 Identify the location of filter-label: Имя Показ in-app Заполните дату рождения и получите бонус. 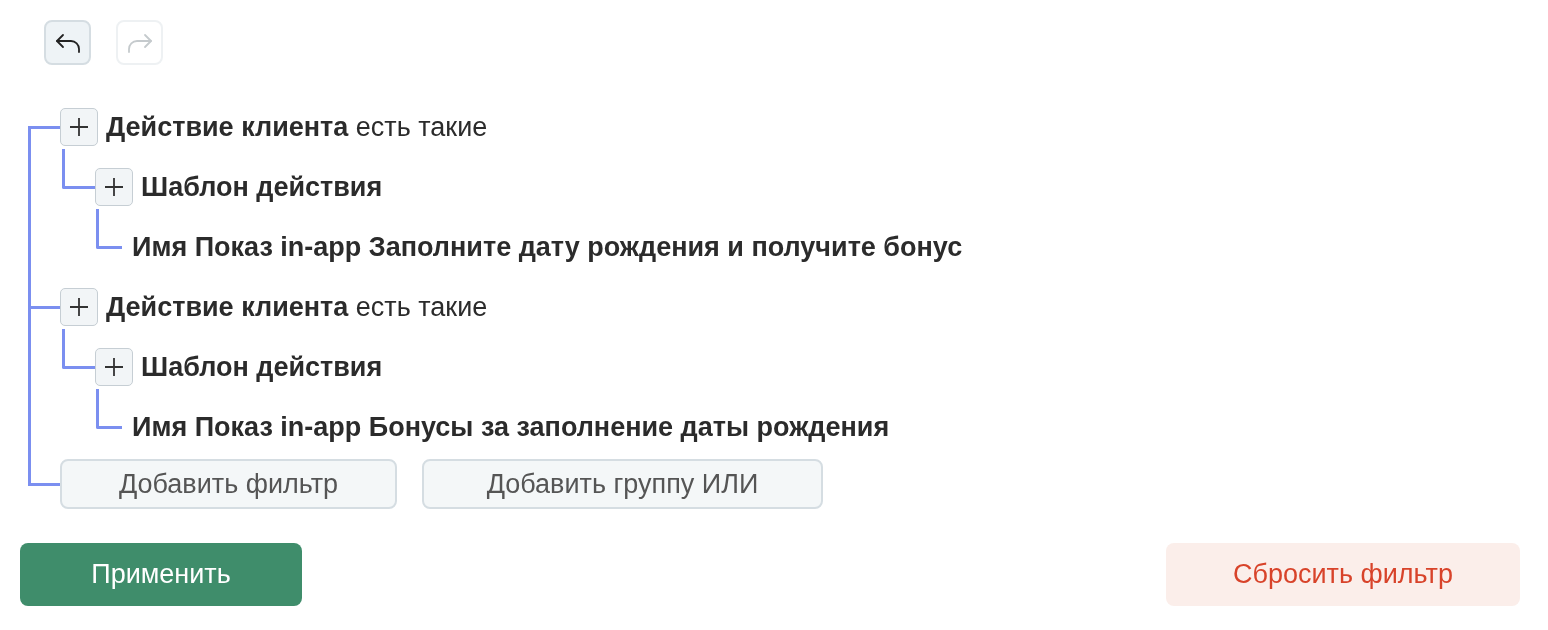
(547, 247).